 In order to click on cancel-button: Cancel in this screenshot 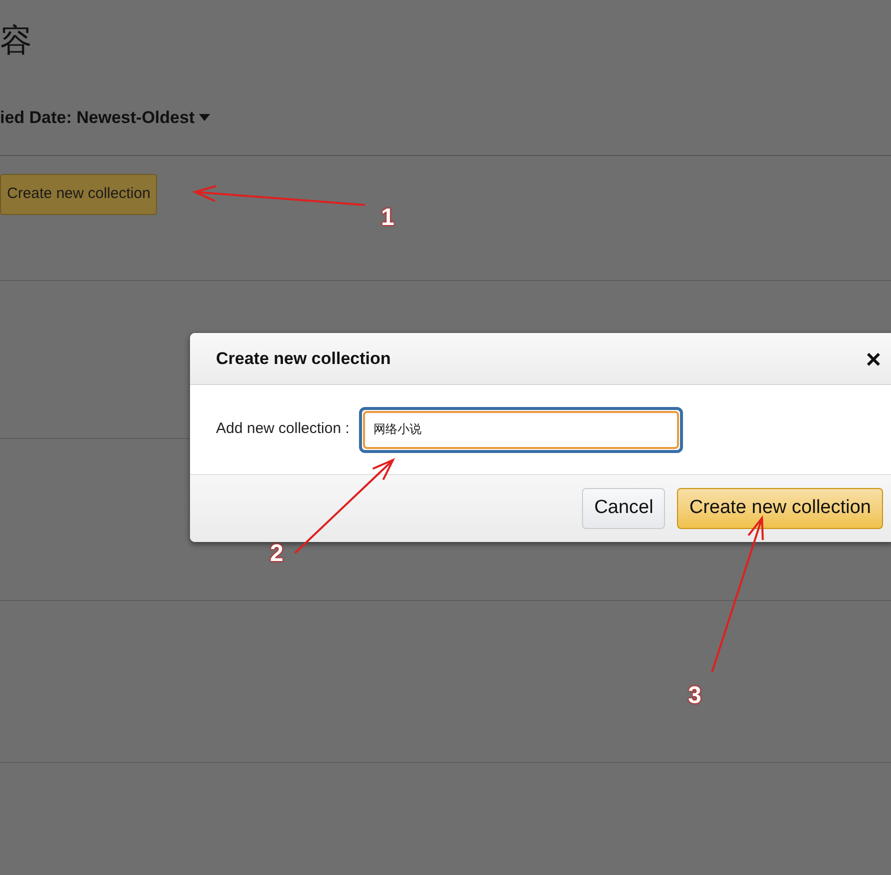, I will do `click(624, 508)`.